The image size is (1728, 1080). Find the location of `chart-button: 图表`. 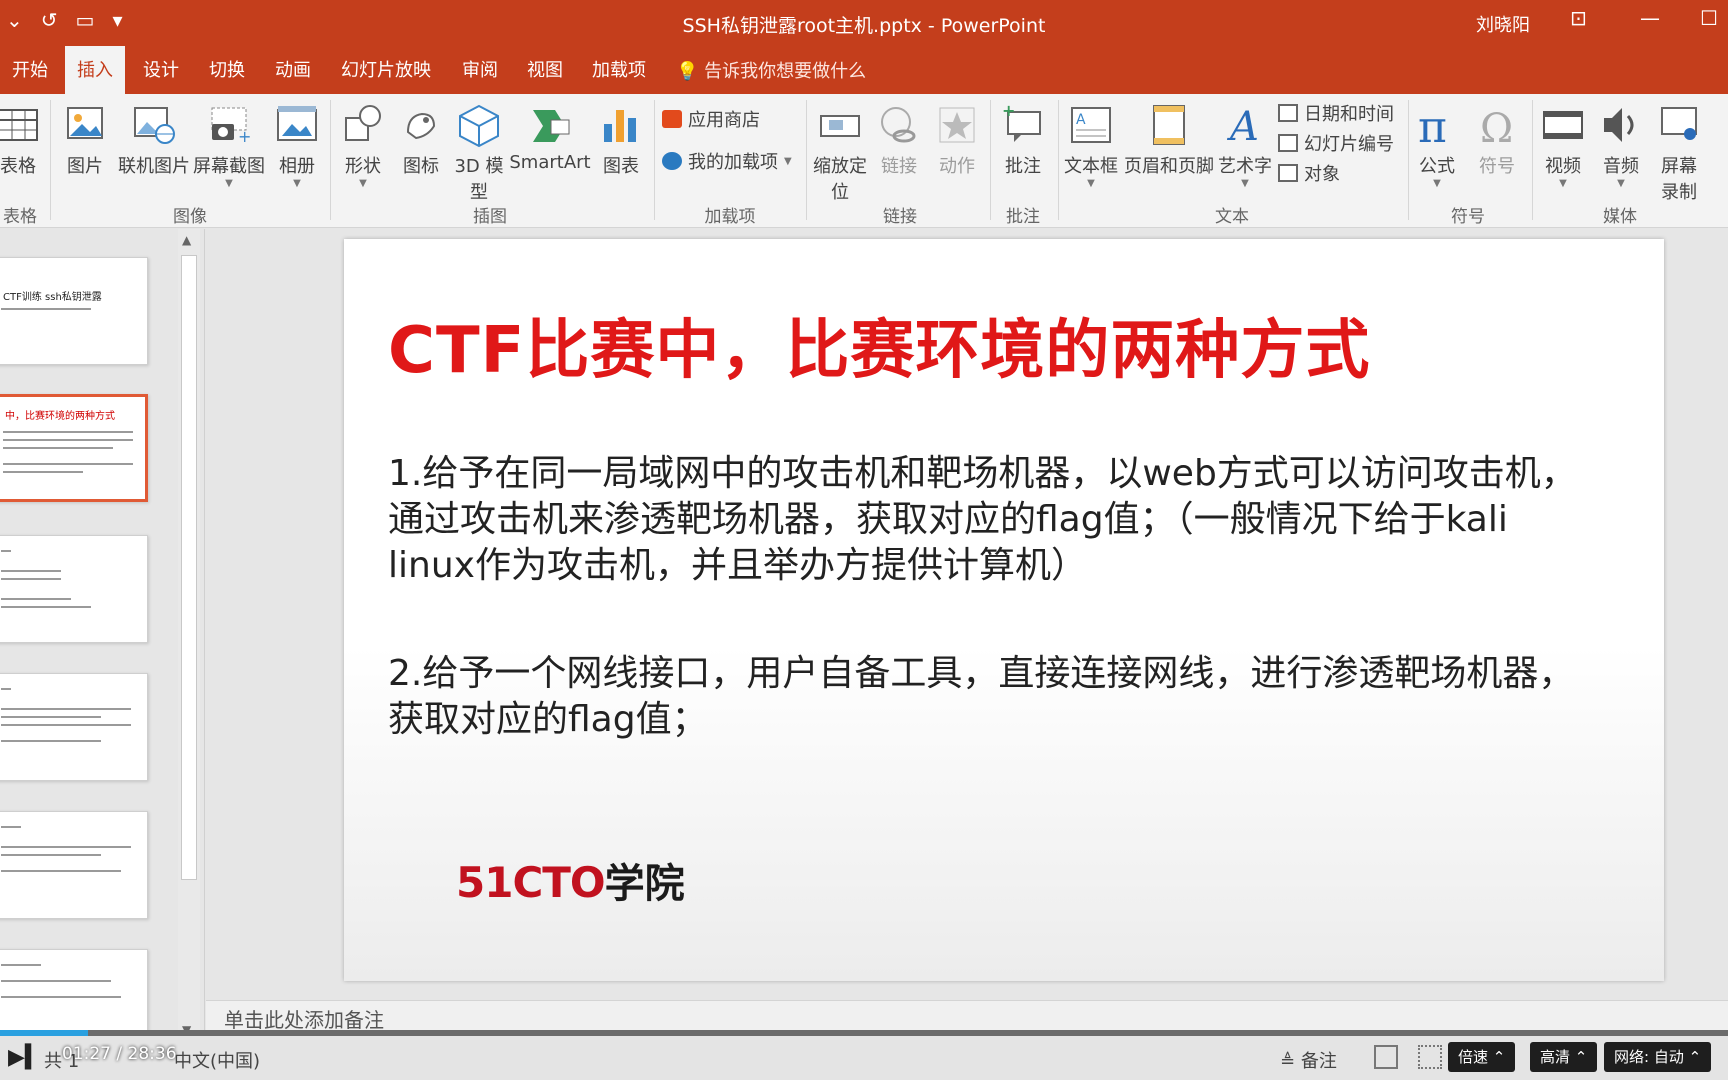

chart-button: 图表 is located at coordinates (621, 140).